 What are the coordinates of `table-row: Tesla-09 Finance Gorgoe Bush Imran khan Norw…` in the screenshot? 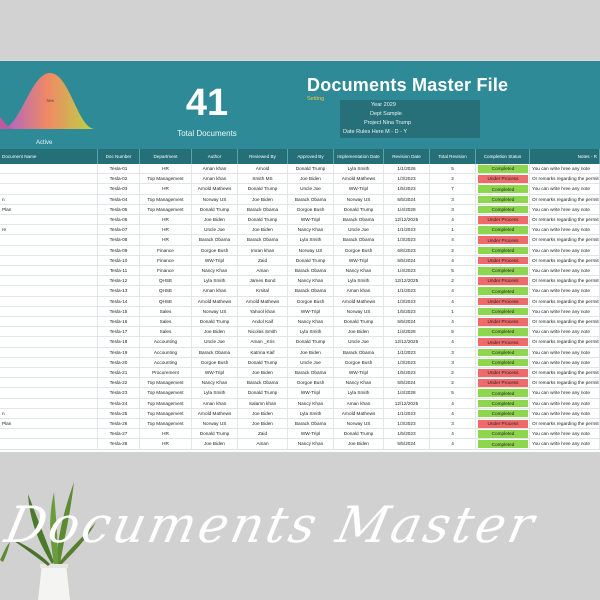 It's located at (300, 250).